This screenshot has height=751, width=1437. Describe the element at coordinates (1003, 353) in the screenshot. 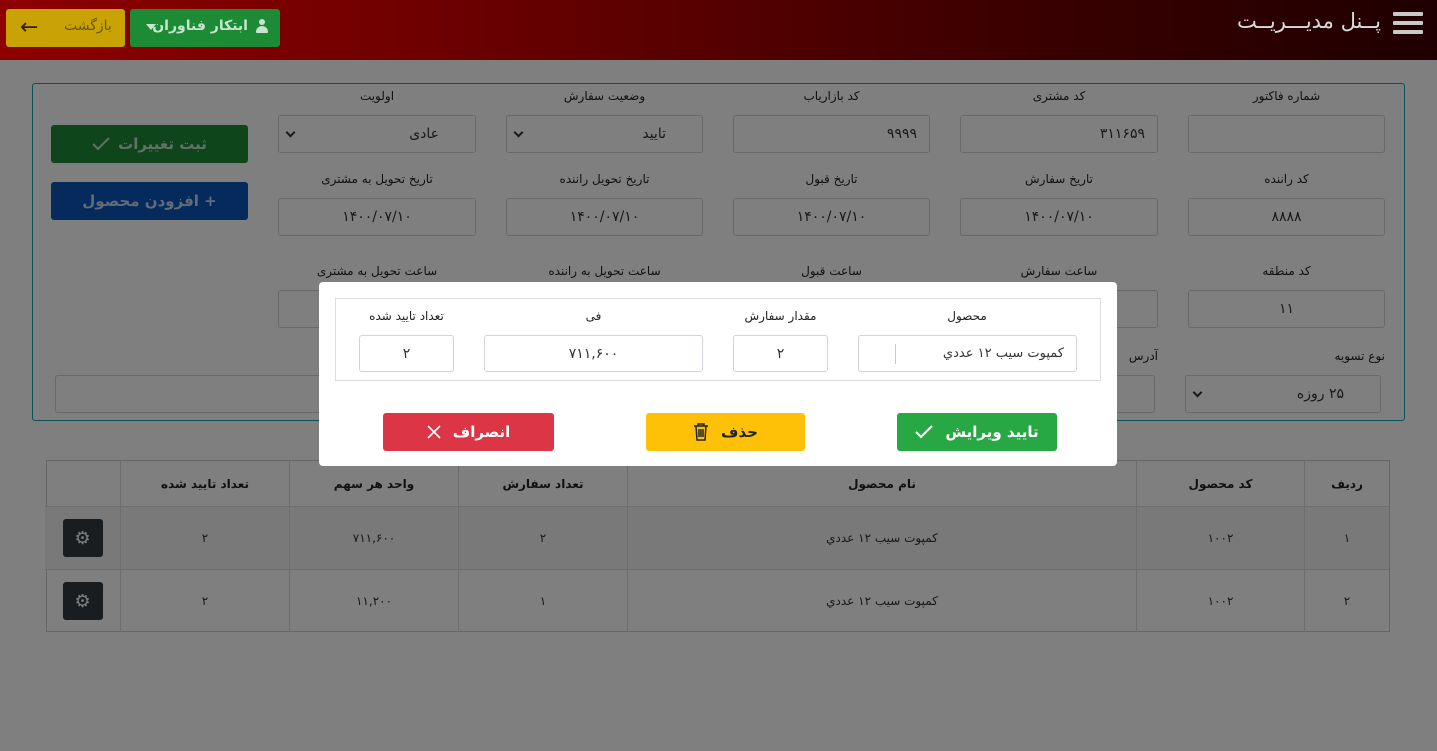

I see `product-value: کمپوت سیب ۱۲ عددي` at that location.